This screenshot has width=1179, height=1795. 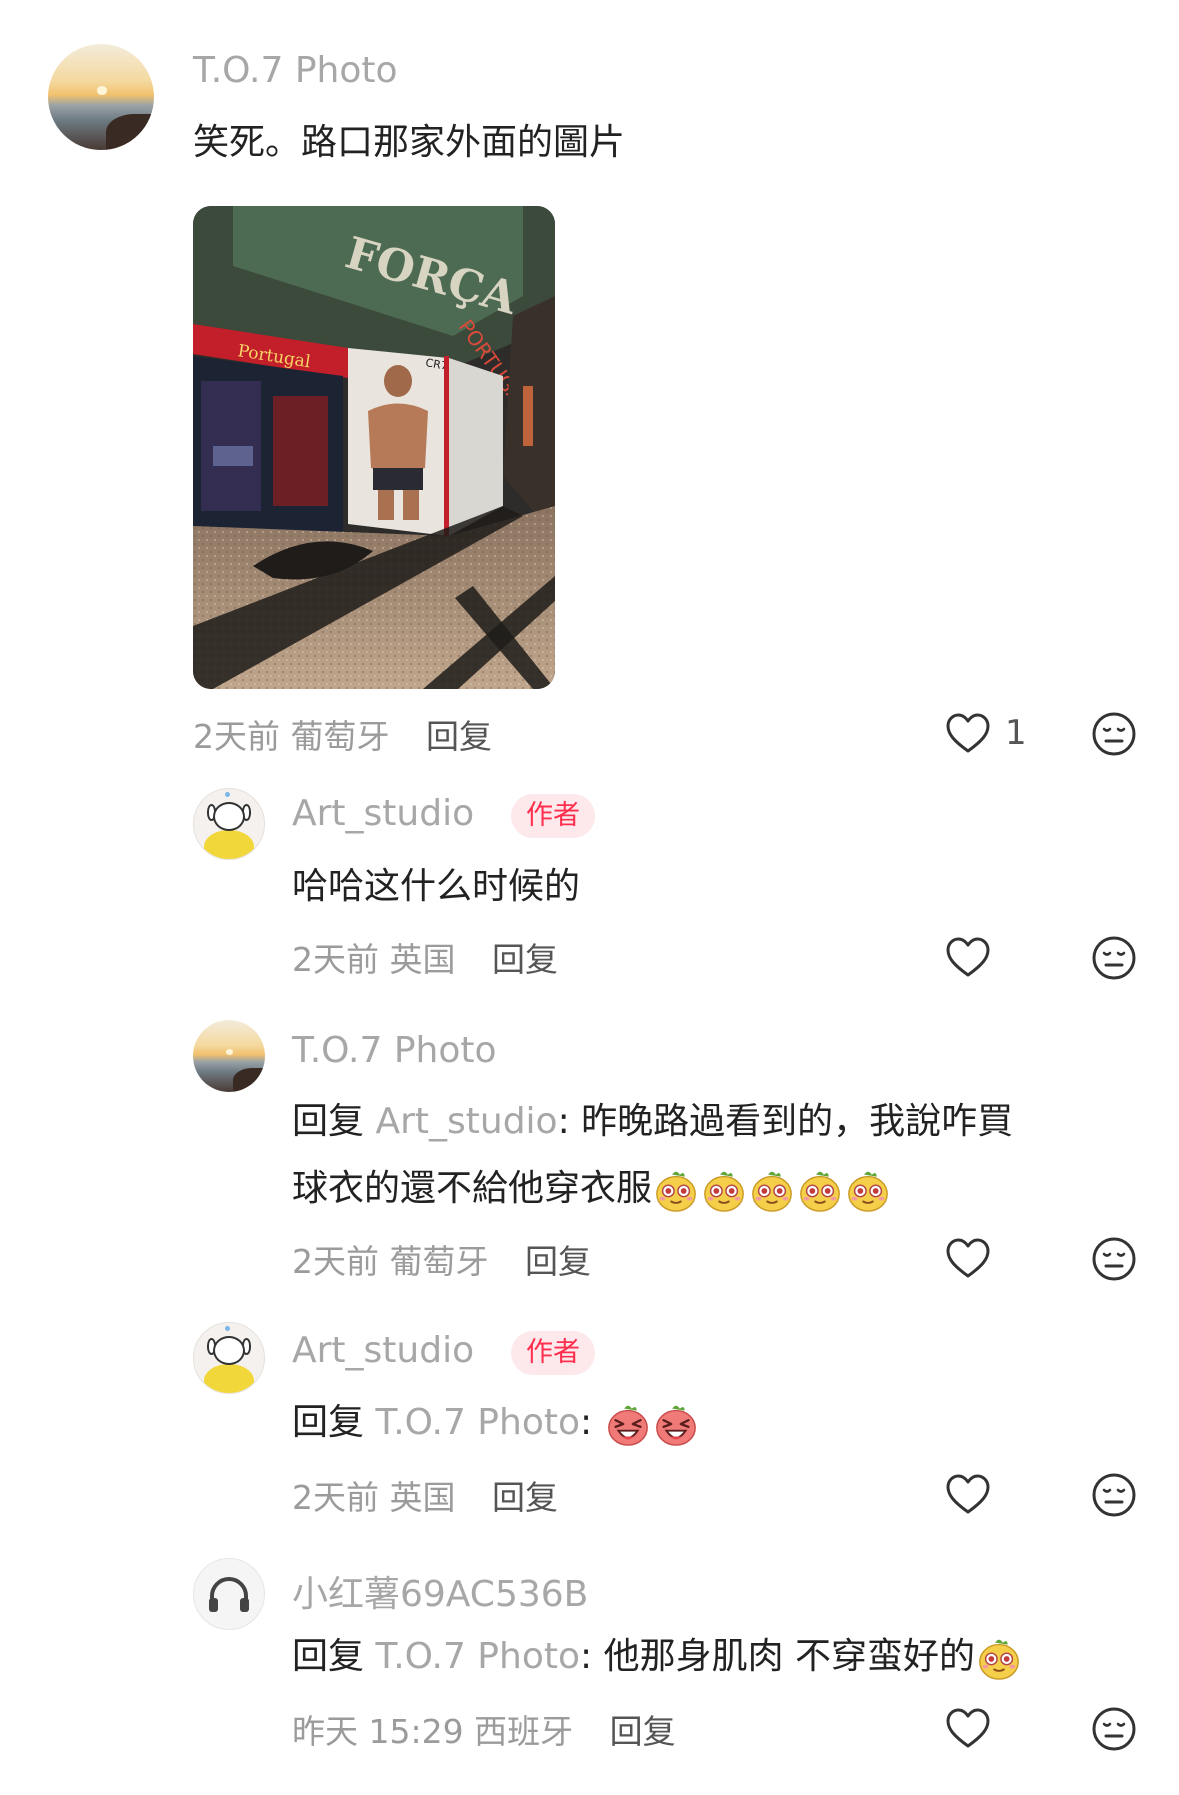 What do you see at coordinates (440, 1591) in the screenshot?
I see `comment-username: 小红薯69AC536B` at bounding box center [440, 1591].